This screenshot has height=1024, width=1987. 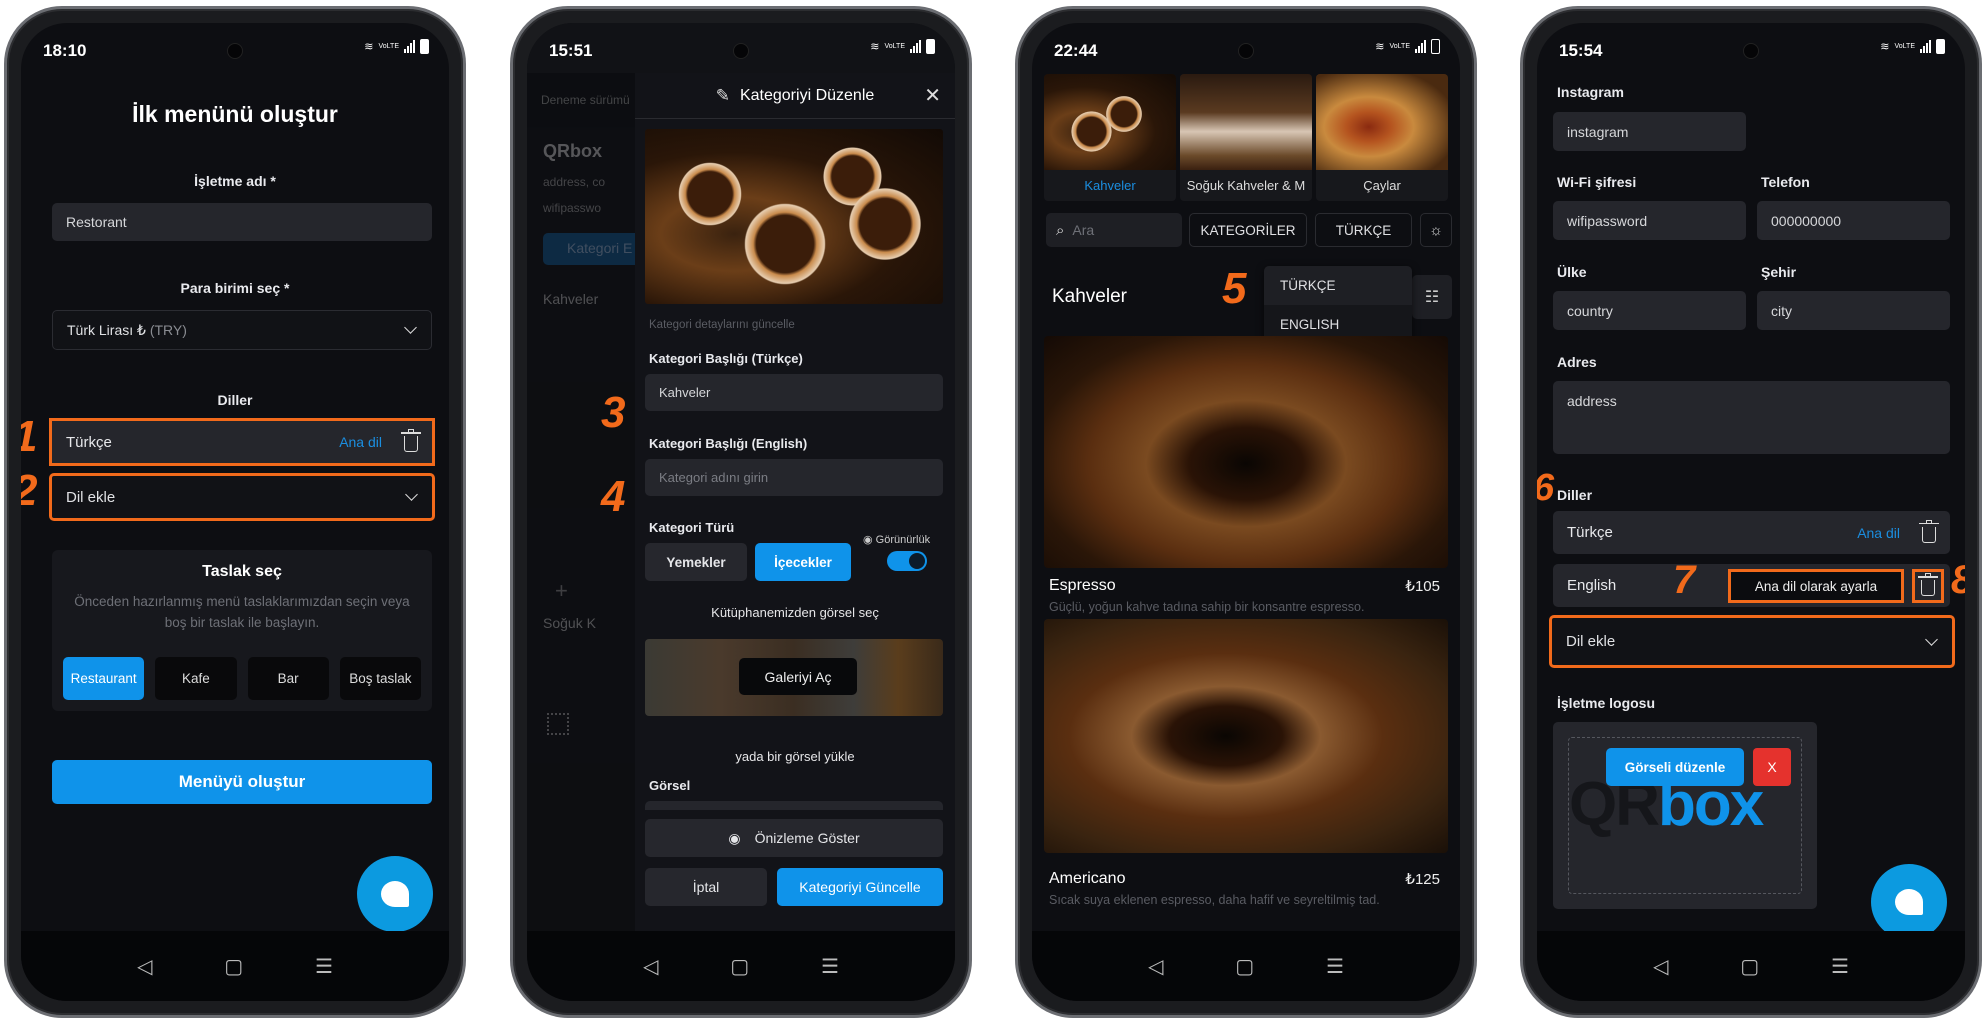 What do you see at coordinates (1363, 230) in the screenshot?
I see `language-button: TÜRKÇE` at bounding box center [1363, 230].